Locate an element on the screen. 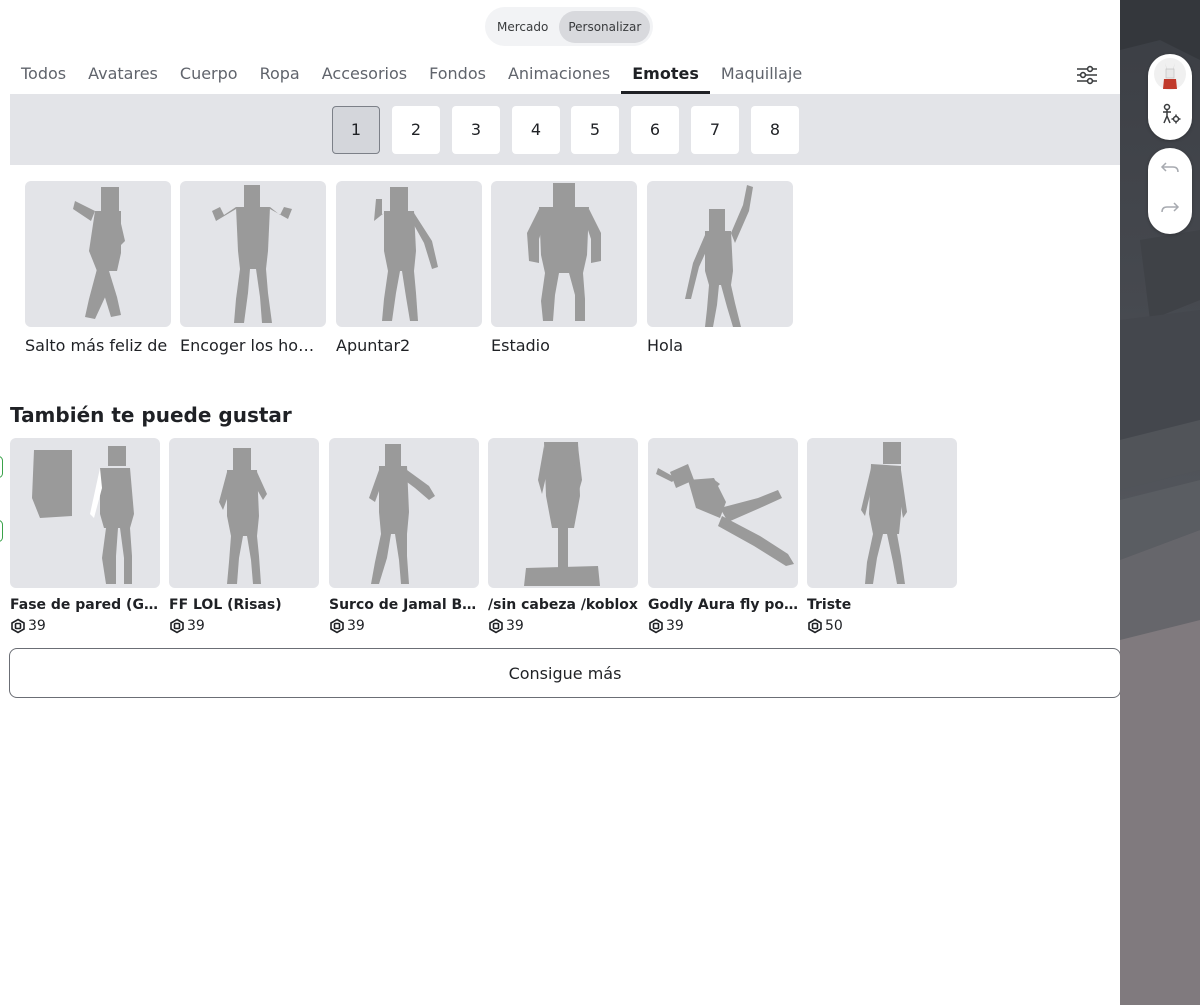 Image resolution: width=1200 pixels, height=1005 pixels. page-button-8: 8 is located at coordinates (775, 130).